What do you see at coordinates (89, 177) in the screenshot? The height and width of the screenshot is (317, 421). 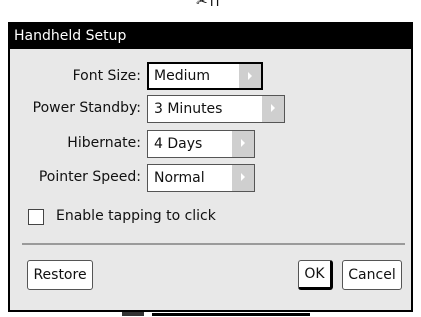 I see `pointer-speed-label: Pointer Speed:` at bounding box center [89, 177].